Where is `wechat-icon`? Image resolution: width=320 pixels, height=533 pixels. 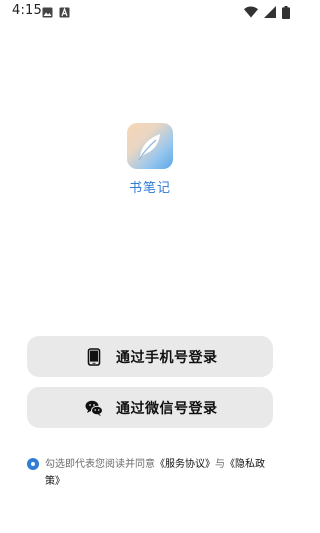
wechat-icon is located at coordinates (94, 408).